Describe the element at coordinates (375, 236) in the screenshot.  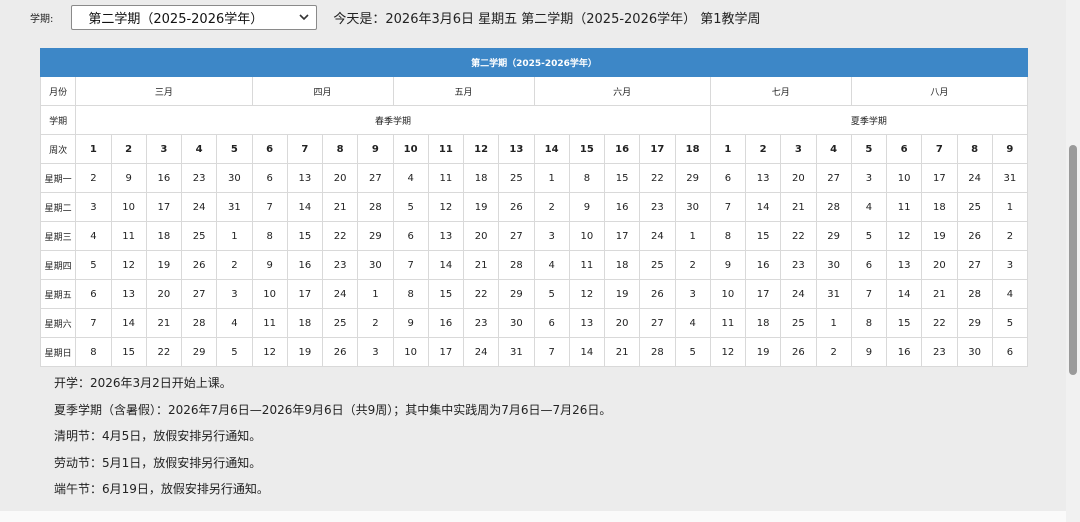
I see `day-cell: 29` at that location.